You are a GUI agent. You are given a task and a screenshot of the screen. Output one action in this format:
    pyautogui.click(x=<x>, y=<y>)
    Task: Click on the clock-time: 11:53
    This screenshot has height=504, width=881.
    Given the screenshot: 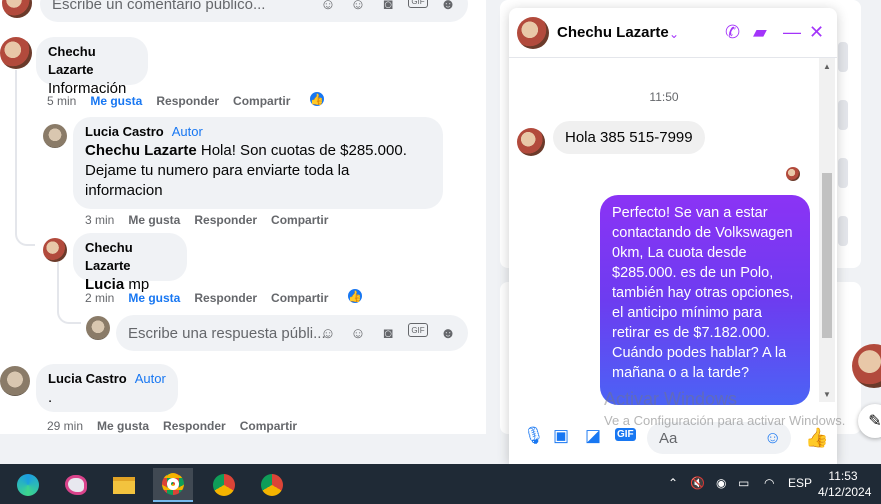 What is the action you would take?
    pyautogui.click(x=843, y=476)
    